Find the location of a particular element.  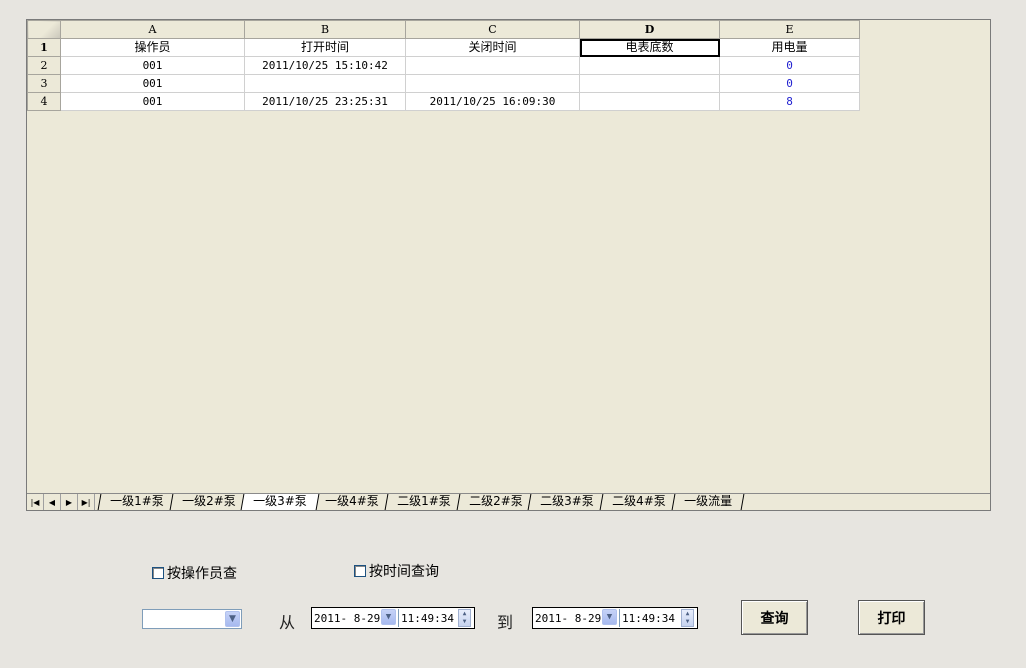

column-header-b: B is located at coordinates (325, 29).